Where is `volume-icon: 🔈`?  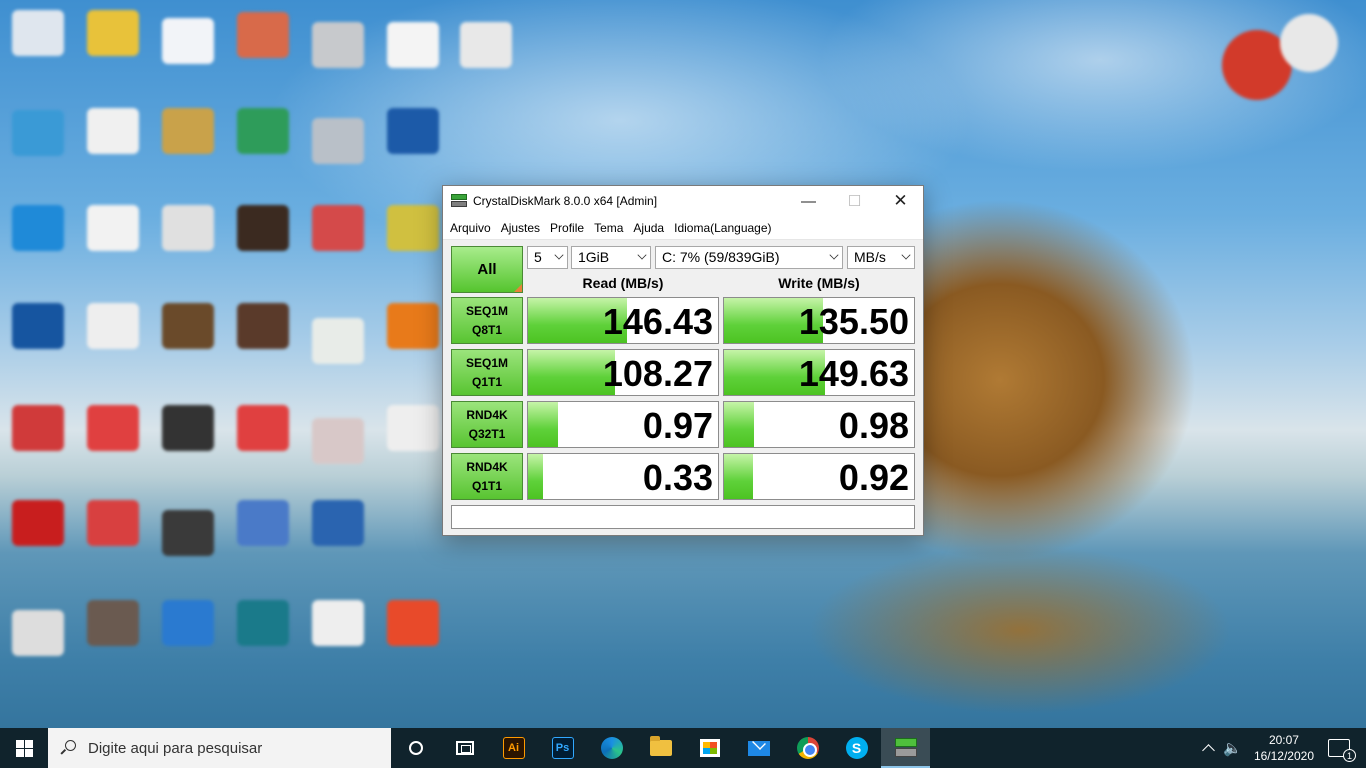
volume-icon: 🔈 is located at coordinates (1232, 748).